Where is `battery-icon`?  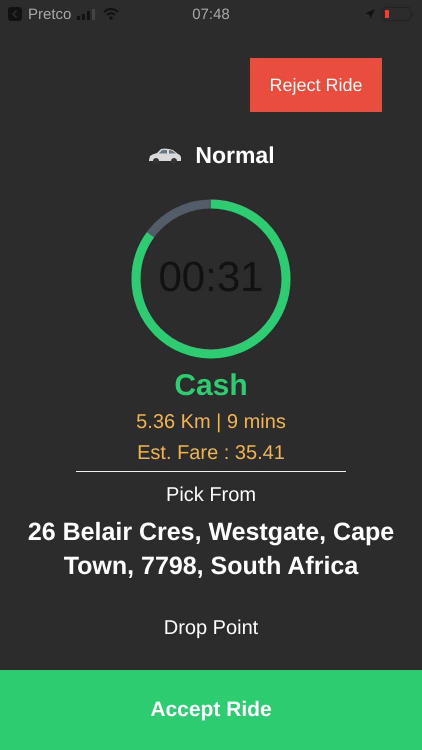
battery-icon is located at coordinates (398, 14).